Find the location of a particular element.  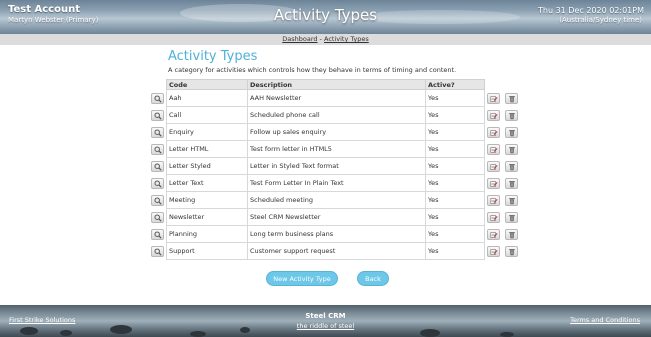

cell-description: Scheduled phone call is located at coordinates (336, 115).